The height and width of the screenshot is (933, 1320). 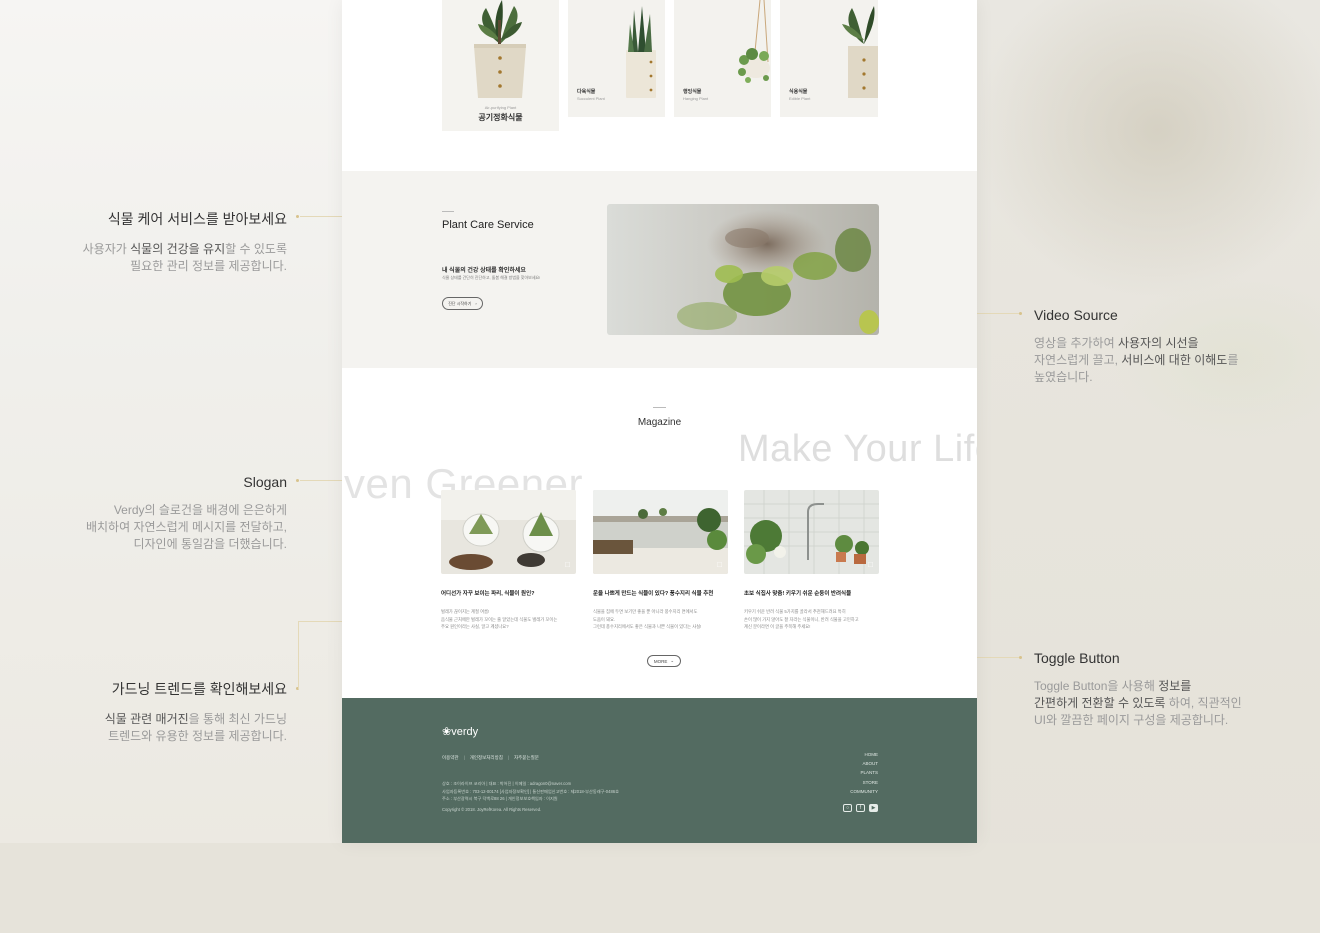 What do you see at coordinates (660, 888) in the screenshot?
I see `background-bottom` at bounding box center [660, 888].